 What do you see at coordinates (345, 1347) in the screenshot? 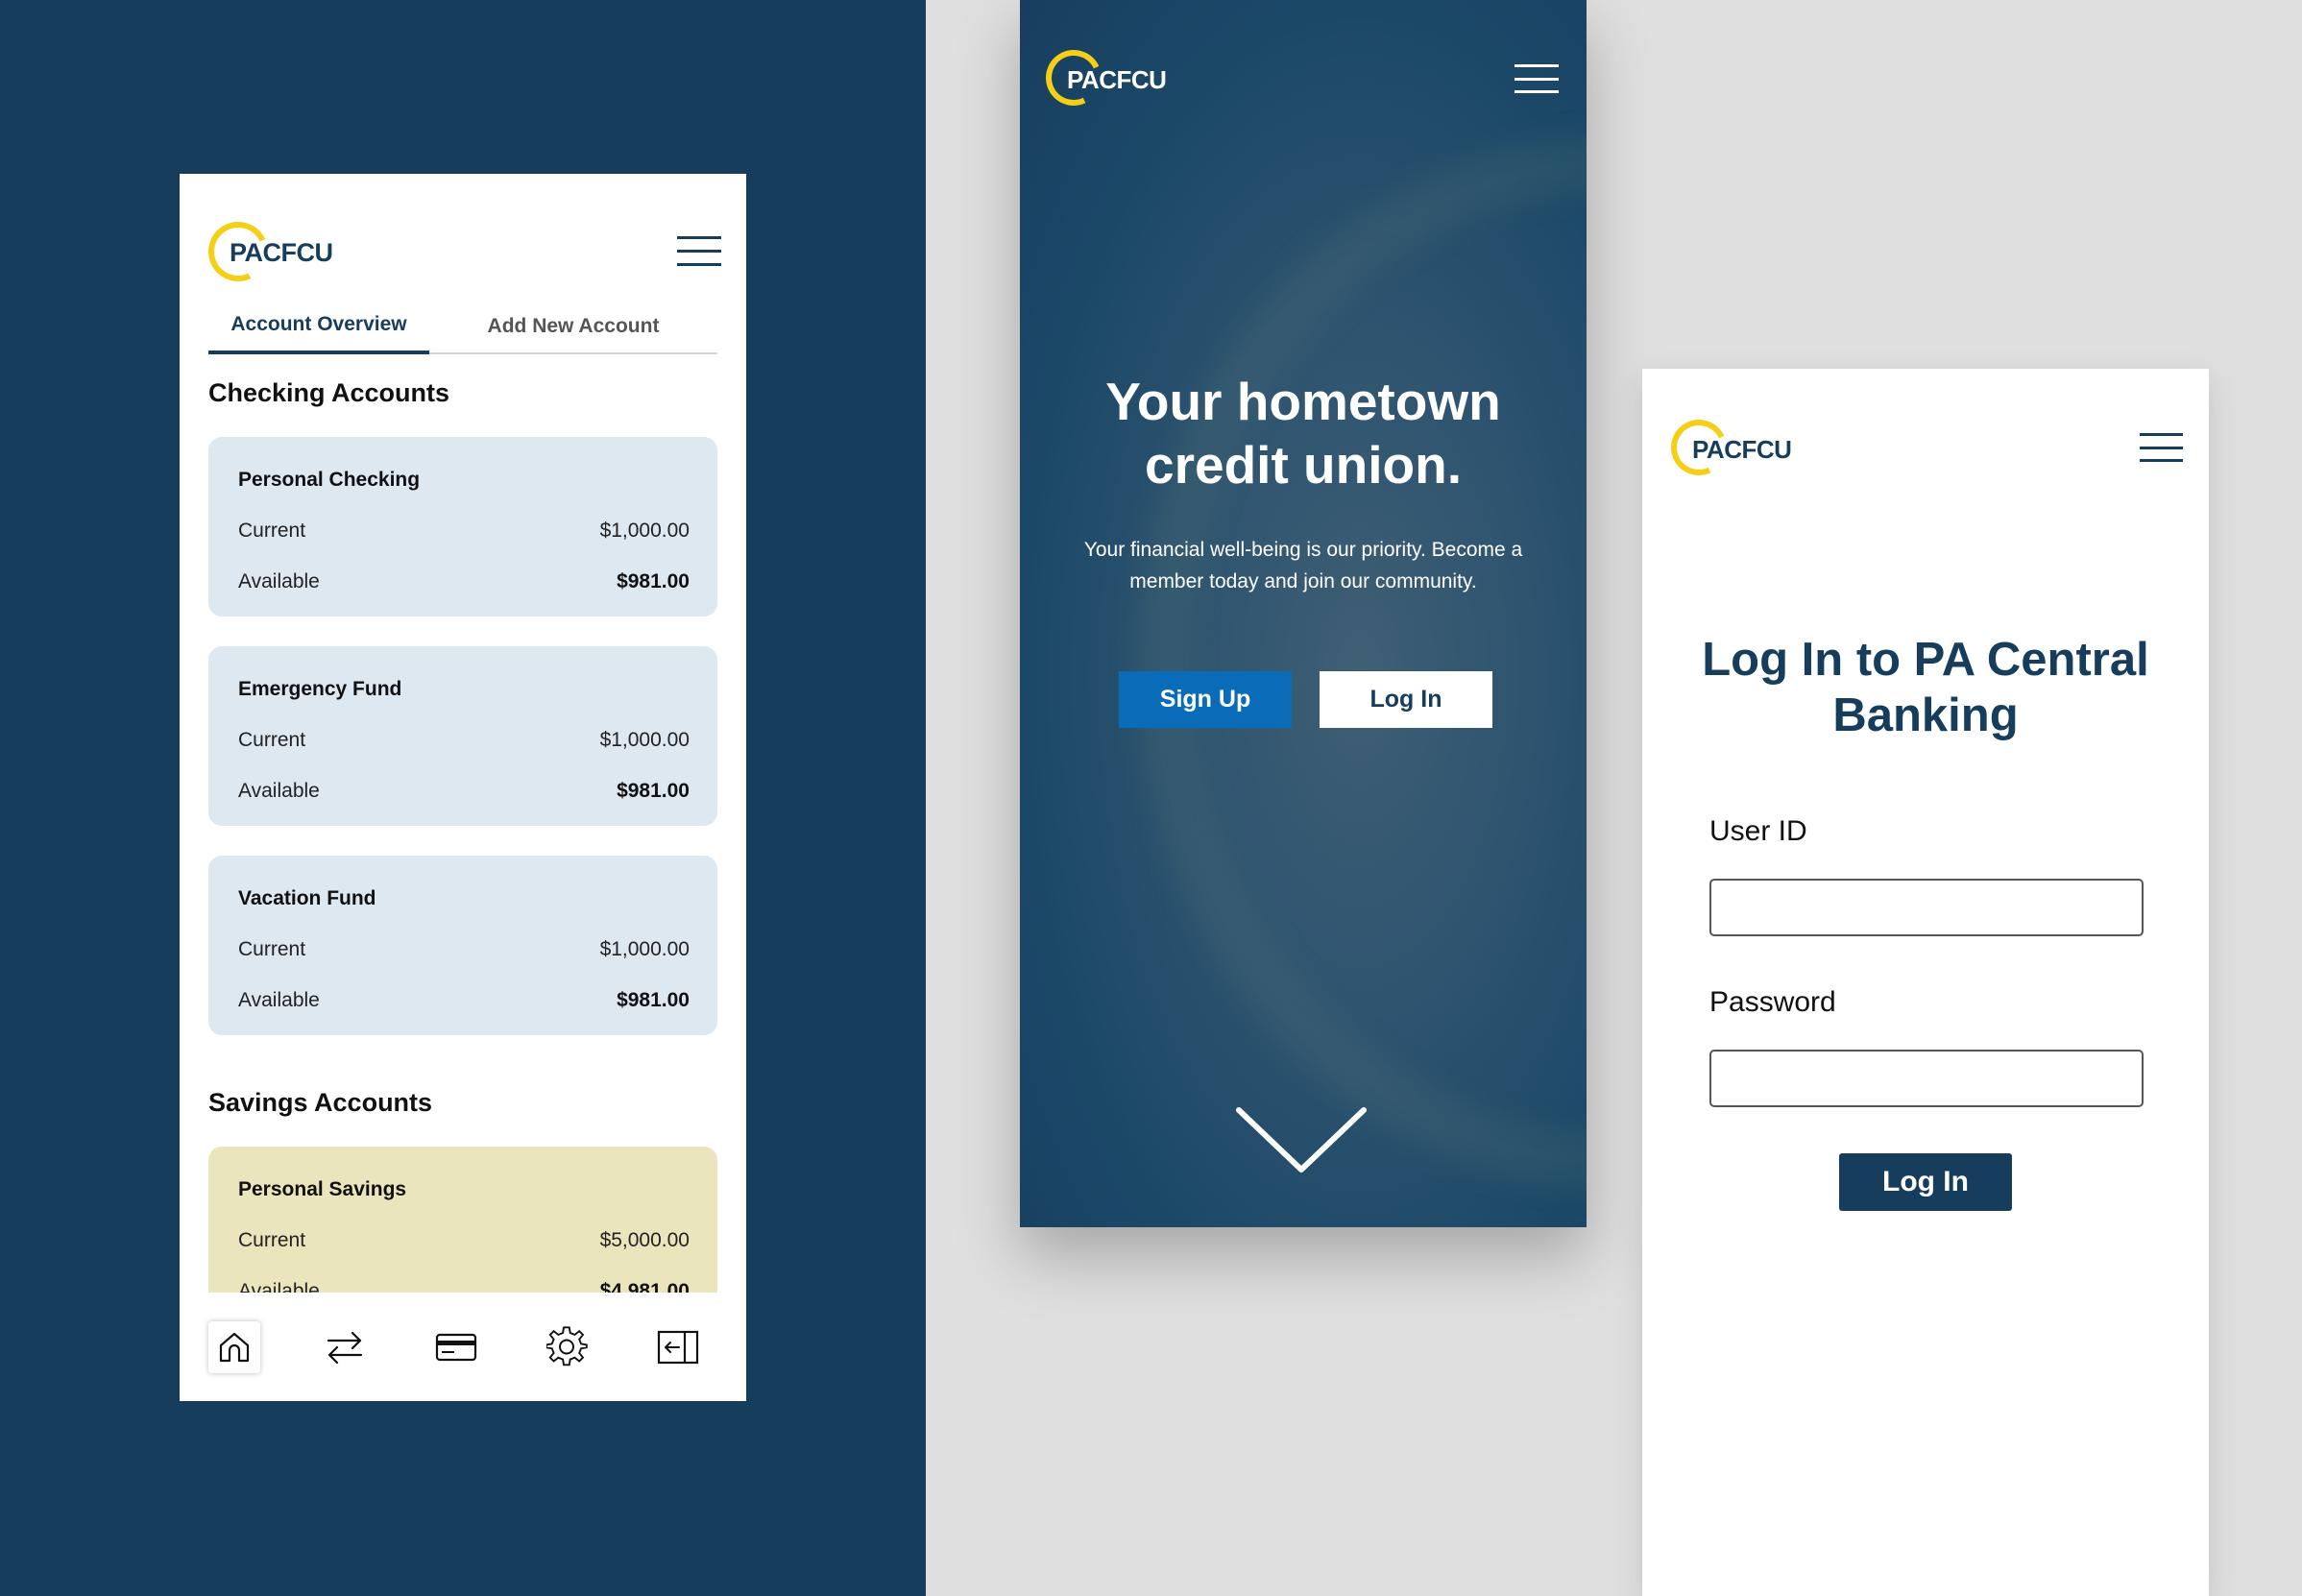
I see `transfer-icon` at bounding box center [345, 1347].